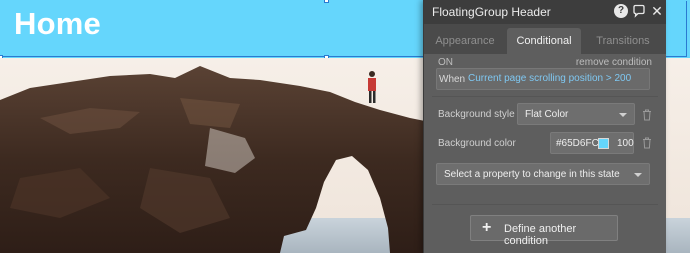 This screenshot has width=690, height=253. Describe the element at coordinates (614, 62) in the screenshot. I see `remove-condition-link: remove condition` at that location.